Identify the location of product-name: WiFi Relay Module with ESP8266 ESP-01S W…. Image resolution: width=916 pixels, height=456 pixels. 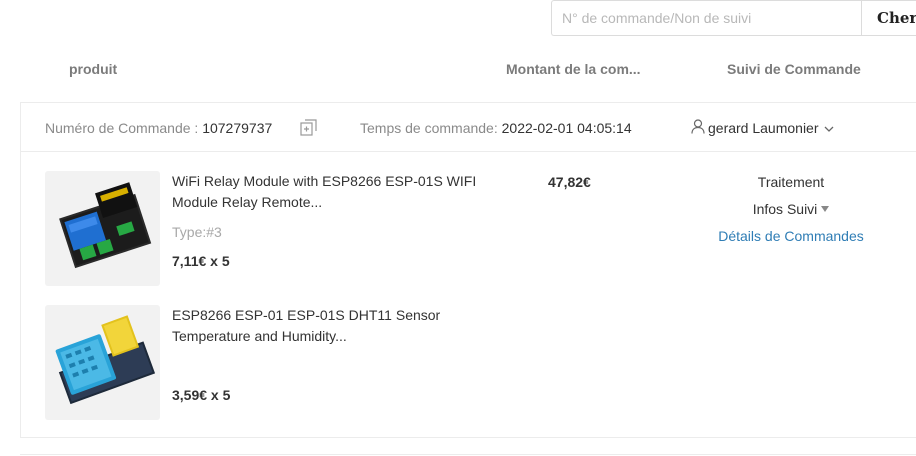
(332, 192).